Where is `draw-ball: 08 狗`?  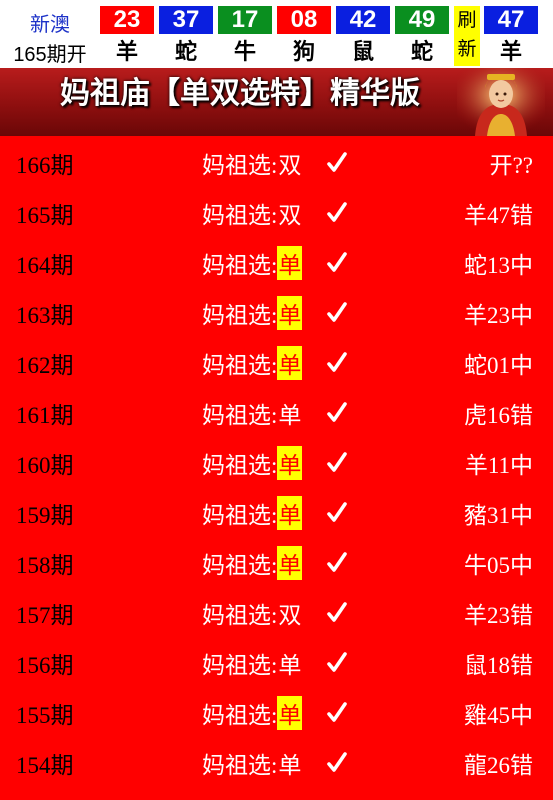
draw-ball: 08 狗 is located at coordinates (304, 36).